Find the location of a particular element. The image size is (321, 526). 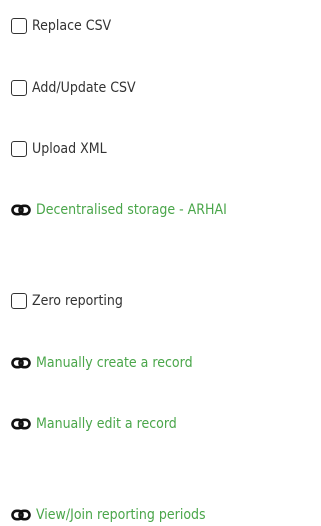

zero-reporting-option: Zero reporting is located at coordinates (67, 301).